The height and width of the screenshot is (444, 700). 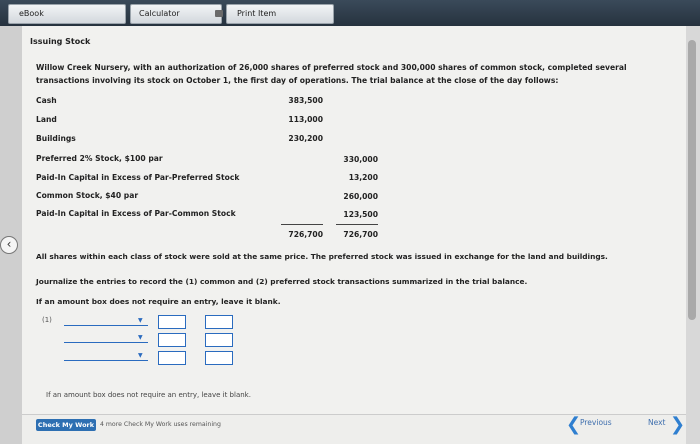 I want to click on tab-print-label: Print Item, so click(x=257, y=13).